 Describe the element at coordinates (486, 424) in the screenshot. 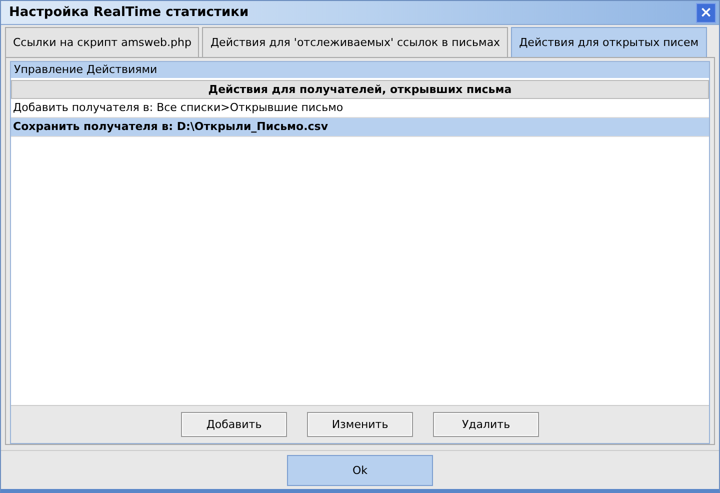

I see `action-button: Удалить` at that location.